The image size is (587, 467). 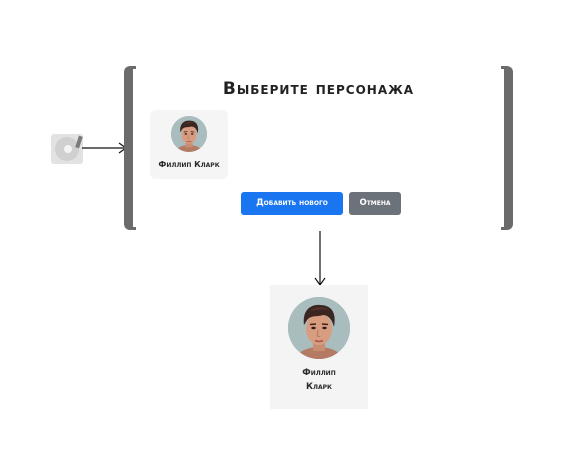 What do you see at coordinates (105, 148) in the screenshot?
I see `arrow-right-icon` at bounding box center [105, 148].